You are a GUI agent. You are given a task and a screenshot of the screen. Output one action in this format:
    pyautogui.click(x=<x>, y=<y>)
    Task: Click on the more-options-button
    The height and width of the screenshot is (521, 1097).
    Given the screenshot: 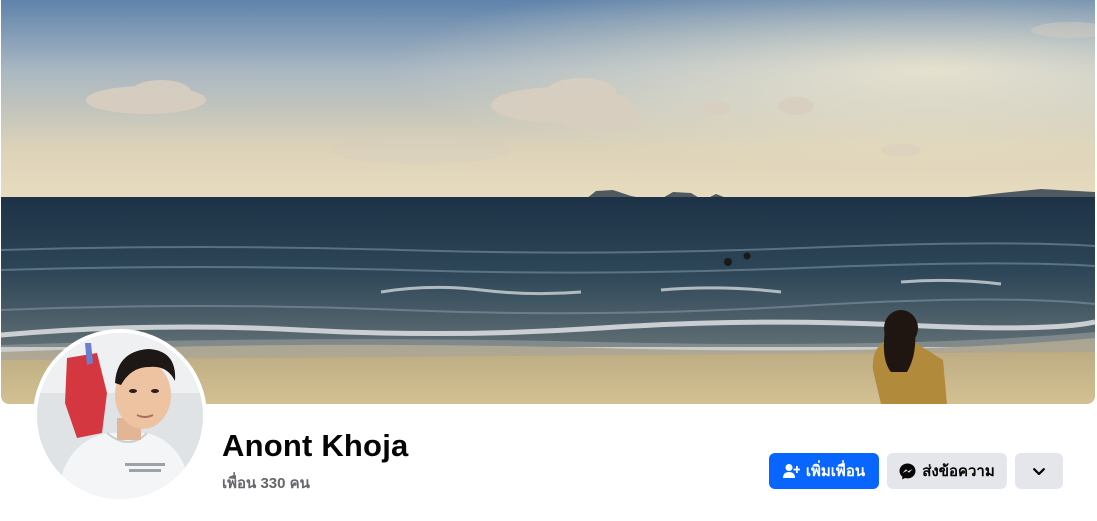 What is the action you would take?
    pyautogui.click(x=1039, y=471)
    